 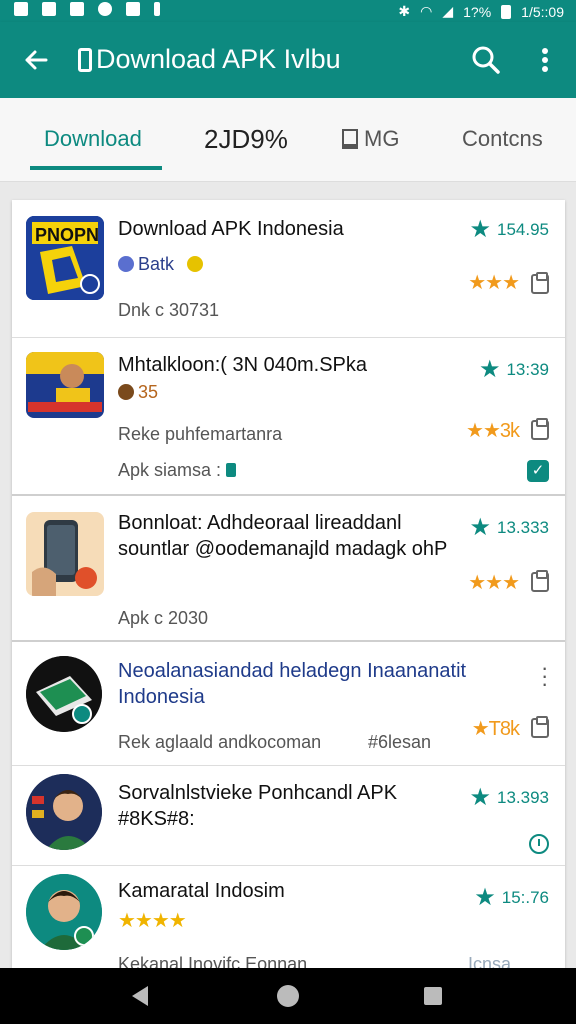 I want to click on nav-recents-icon, so click(x=433, y=996).